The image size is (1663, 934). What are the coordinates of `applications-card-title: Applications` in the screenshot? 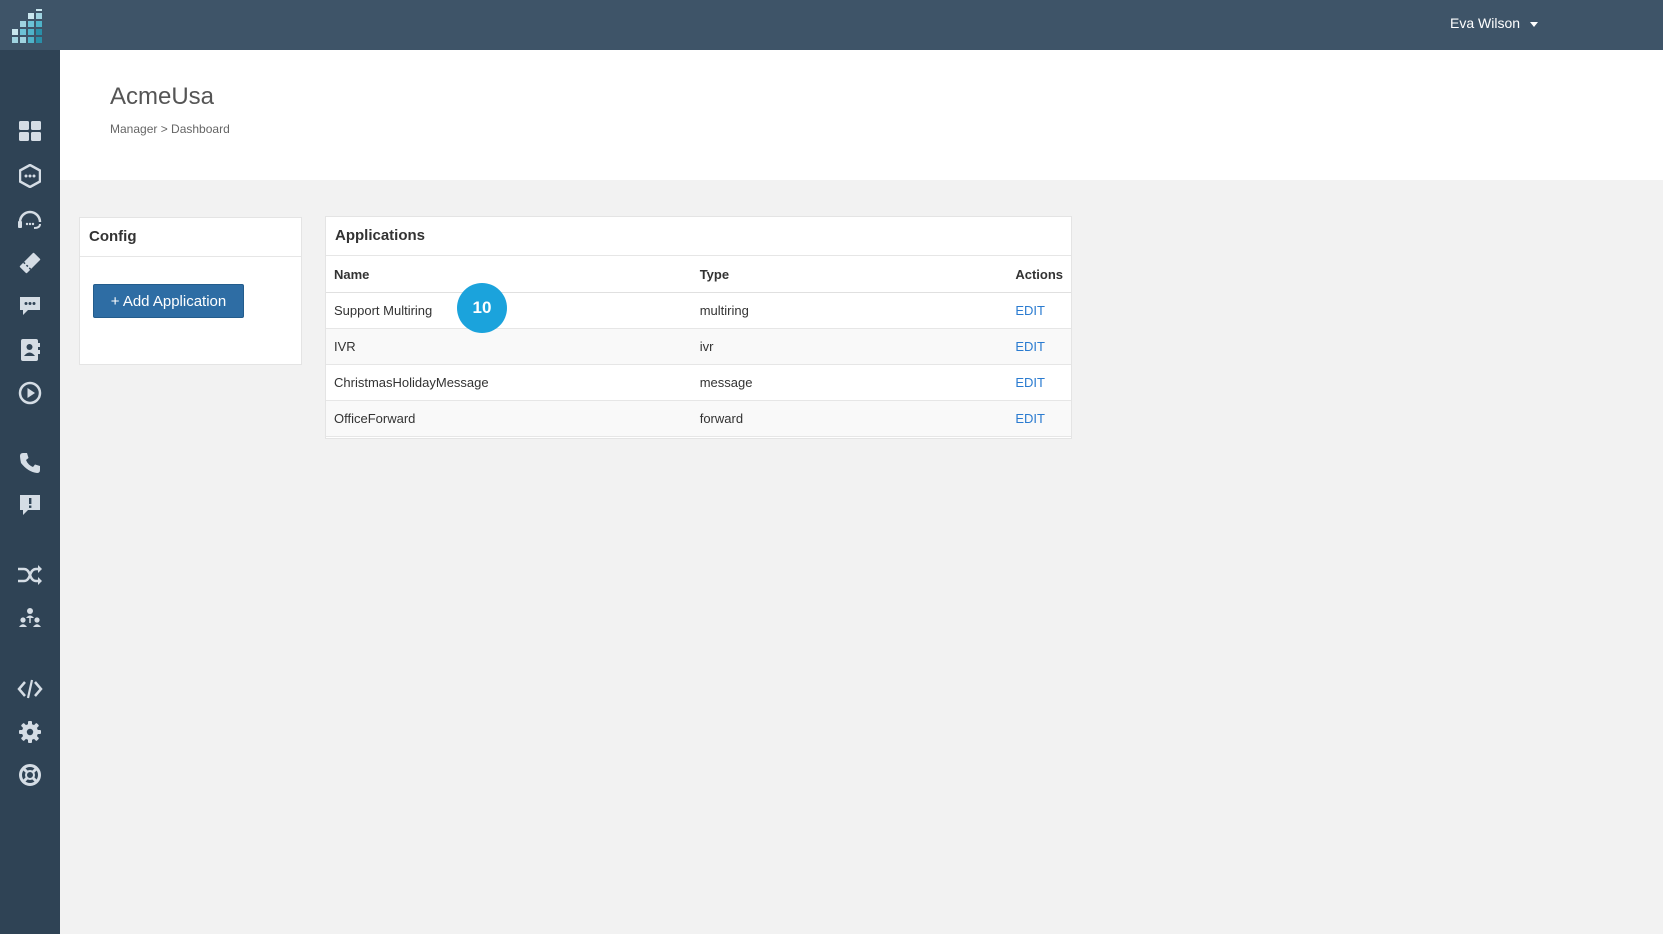 It's located at (698, 236).